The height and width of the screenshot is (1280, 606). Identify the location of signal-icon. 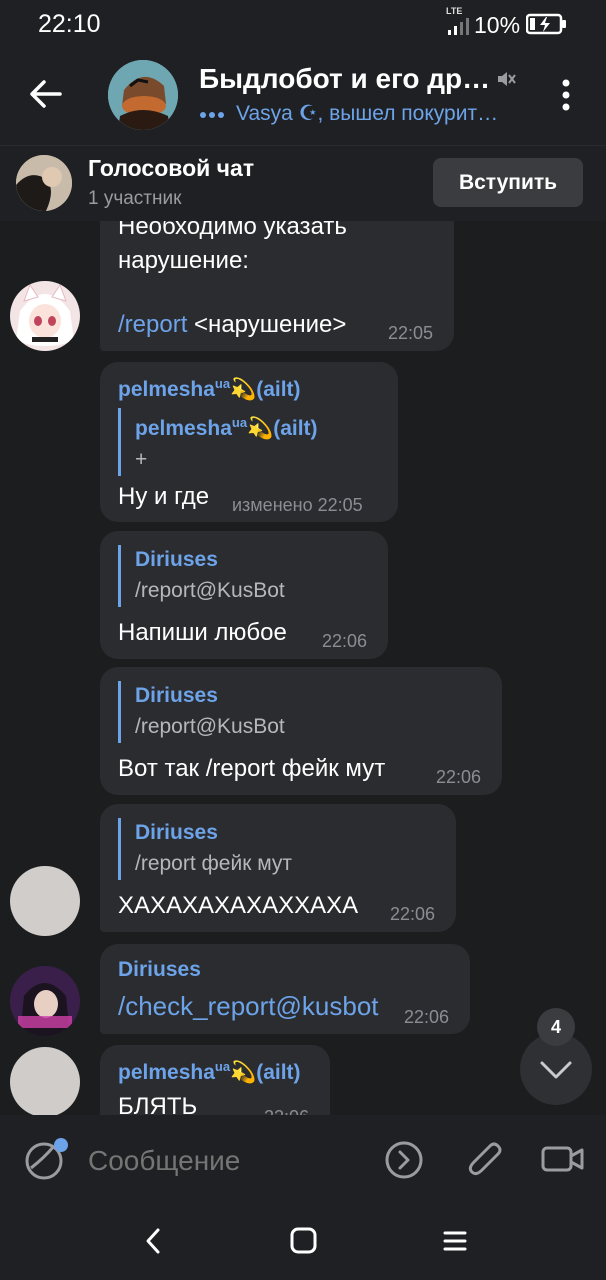
(458, 26).